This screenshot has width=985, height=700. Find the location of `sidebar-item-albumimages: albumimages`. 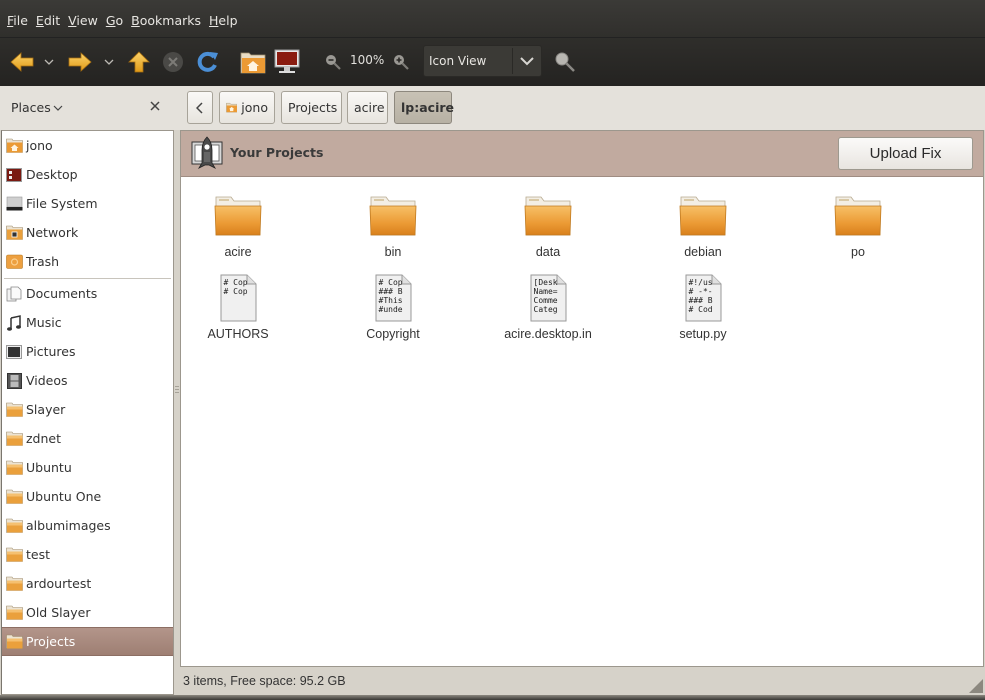

sidebar-item-albumimages: albumimages is located at coordinates (87, 525).